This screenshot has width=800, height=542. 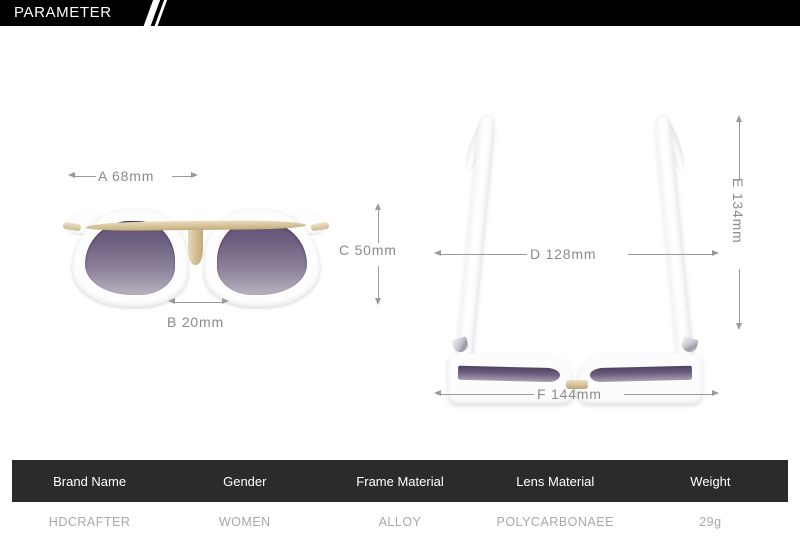 What do you see at coordinates (710, 522) in the screenshot?
I see `cell-weight: 29g` at bounding box center [710, 522].